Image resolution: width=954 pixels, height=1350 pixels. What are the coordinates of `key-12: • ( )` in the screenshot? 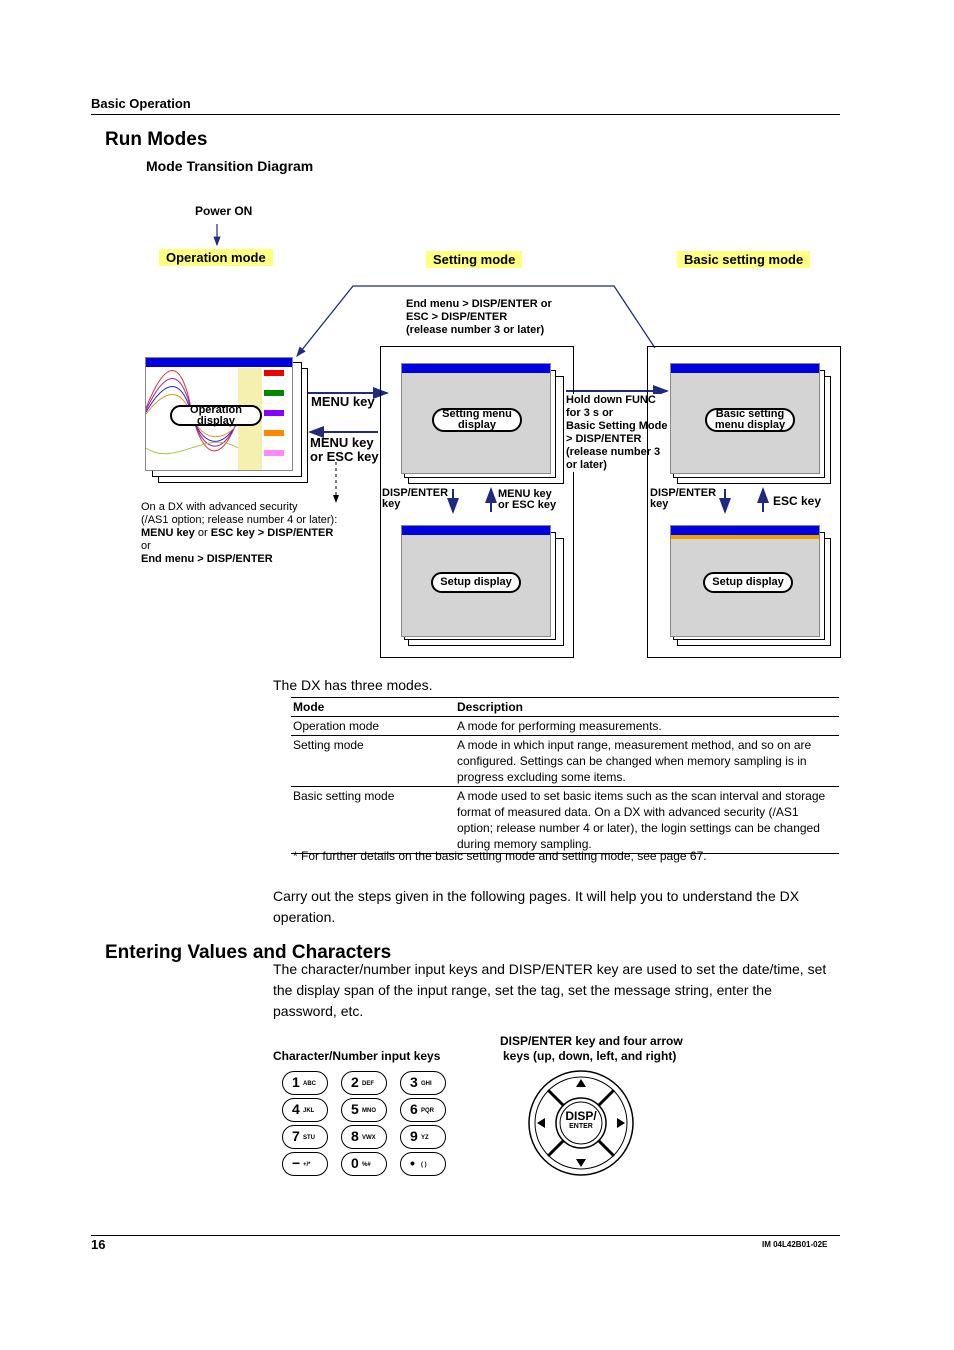 It's located at (423, 1164).